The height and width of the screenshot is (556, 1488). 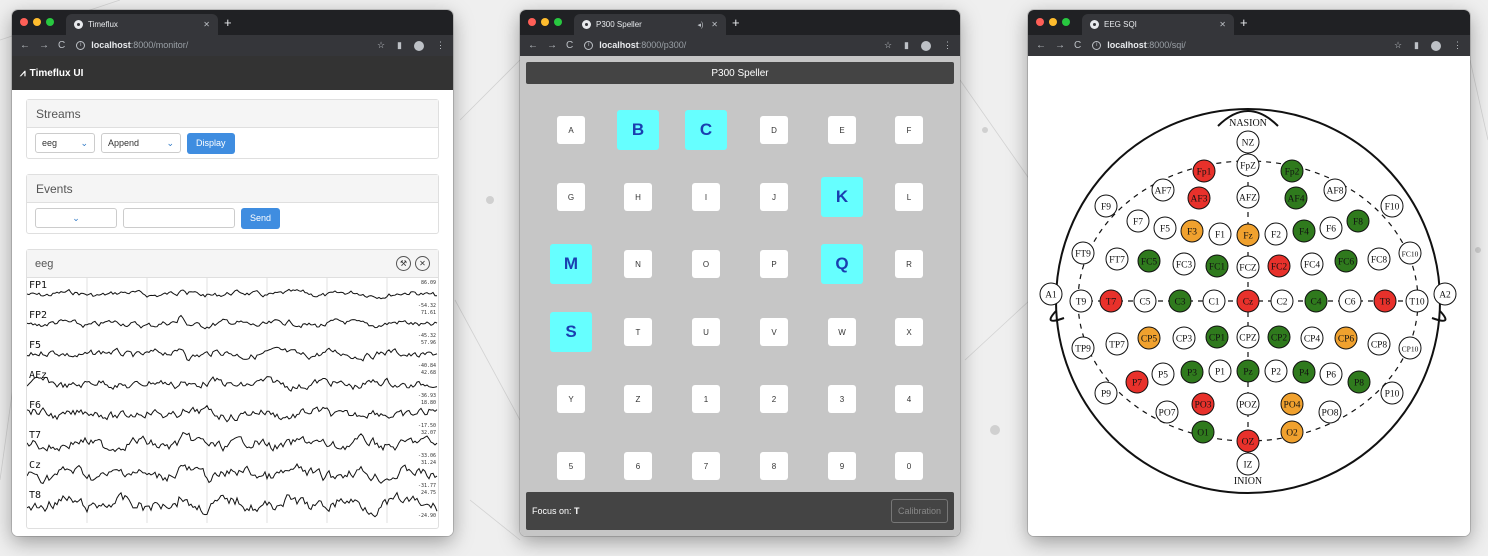 I want to click on url-field: i localhost:8000/p300/, so click(x=729, y=45).